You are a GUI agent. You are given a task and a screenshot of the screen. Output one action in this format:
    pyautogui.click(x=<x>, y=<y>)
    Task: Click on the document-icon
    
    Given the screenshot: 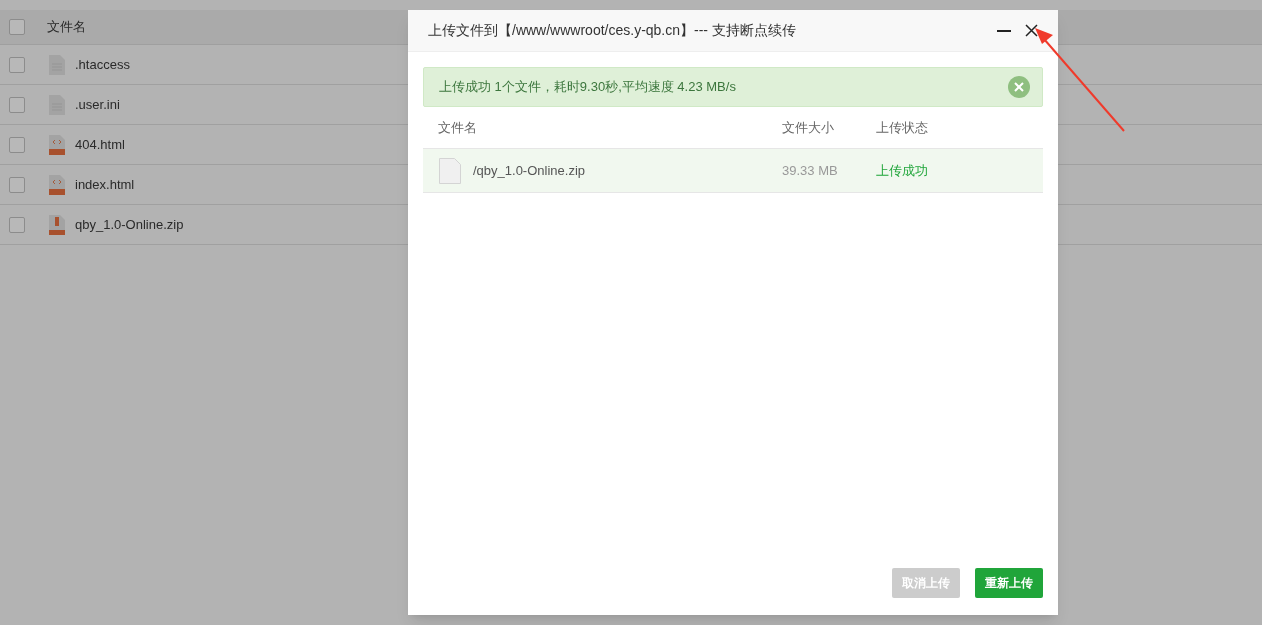 What is the action you would take?
    pyautogui.click(x=450, y=170)
    